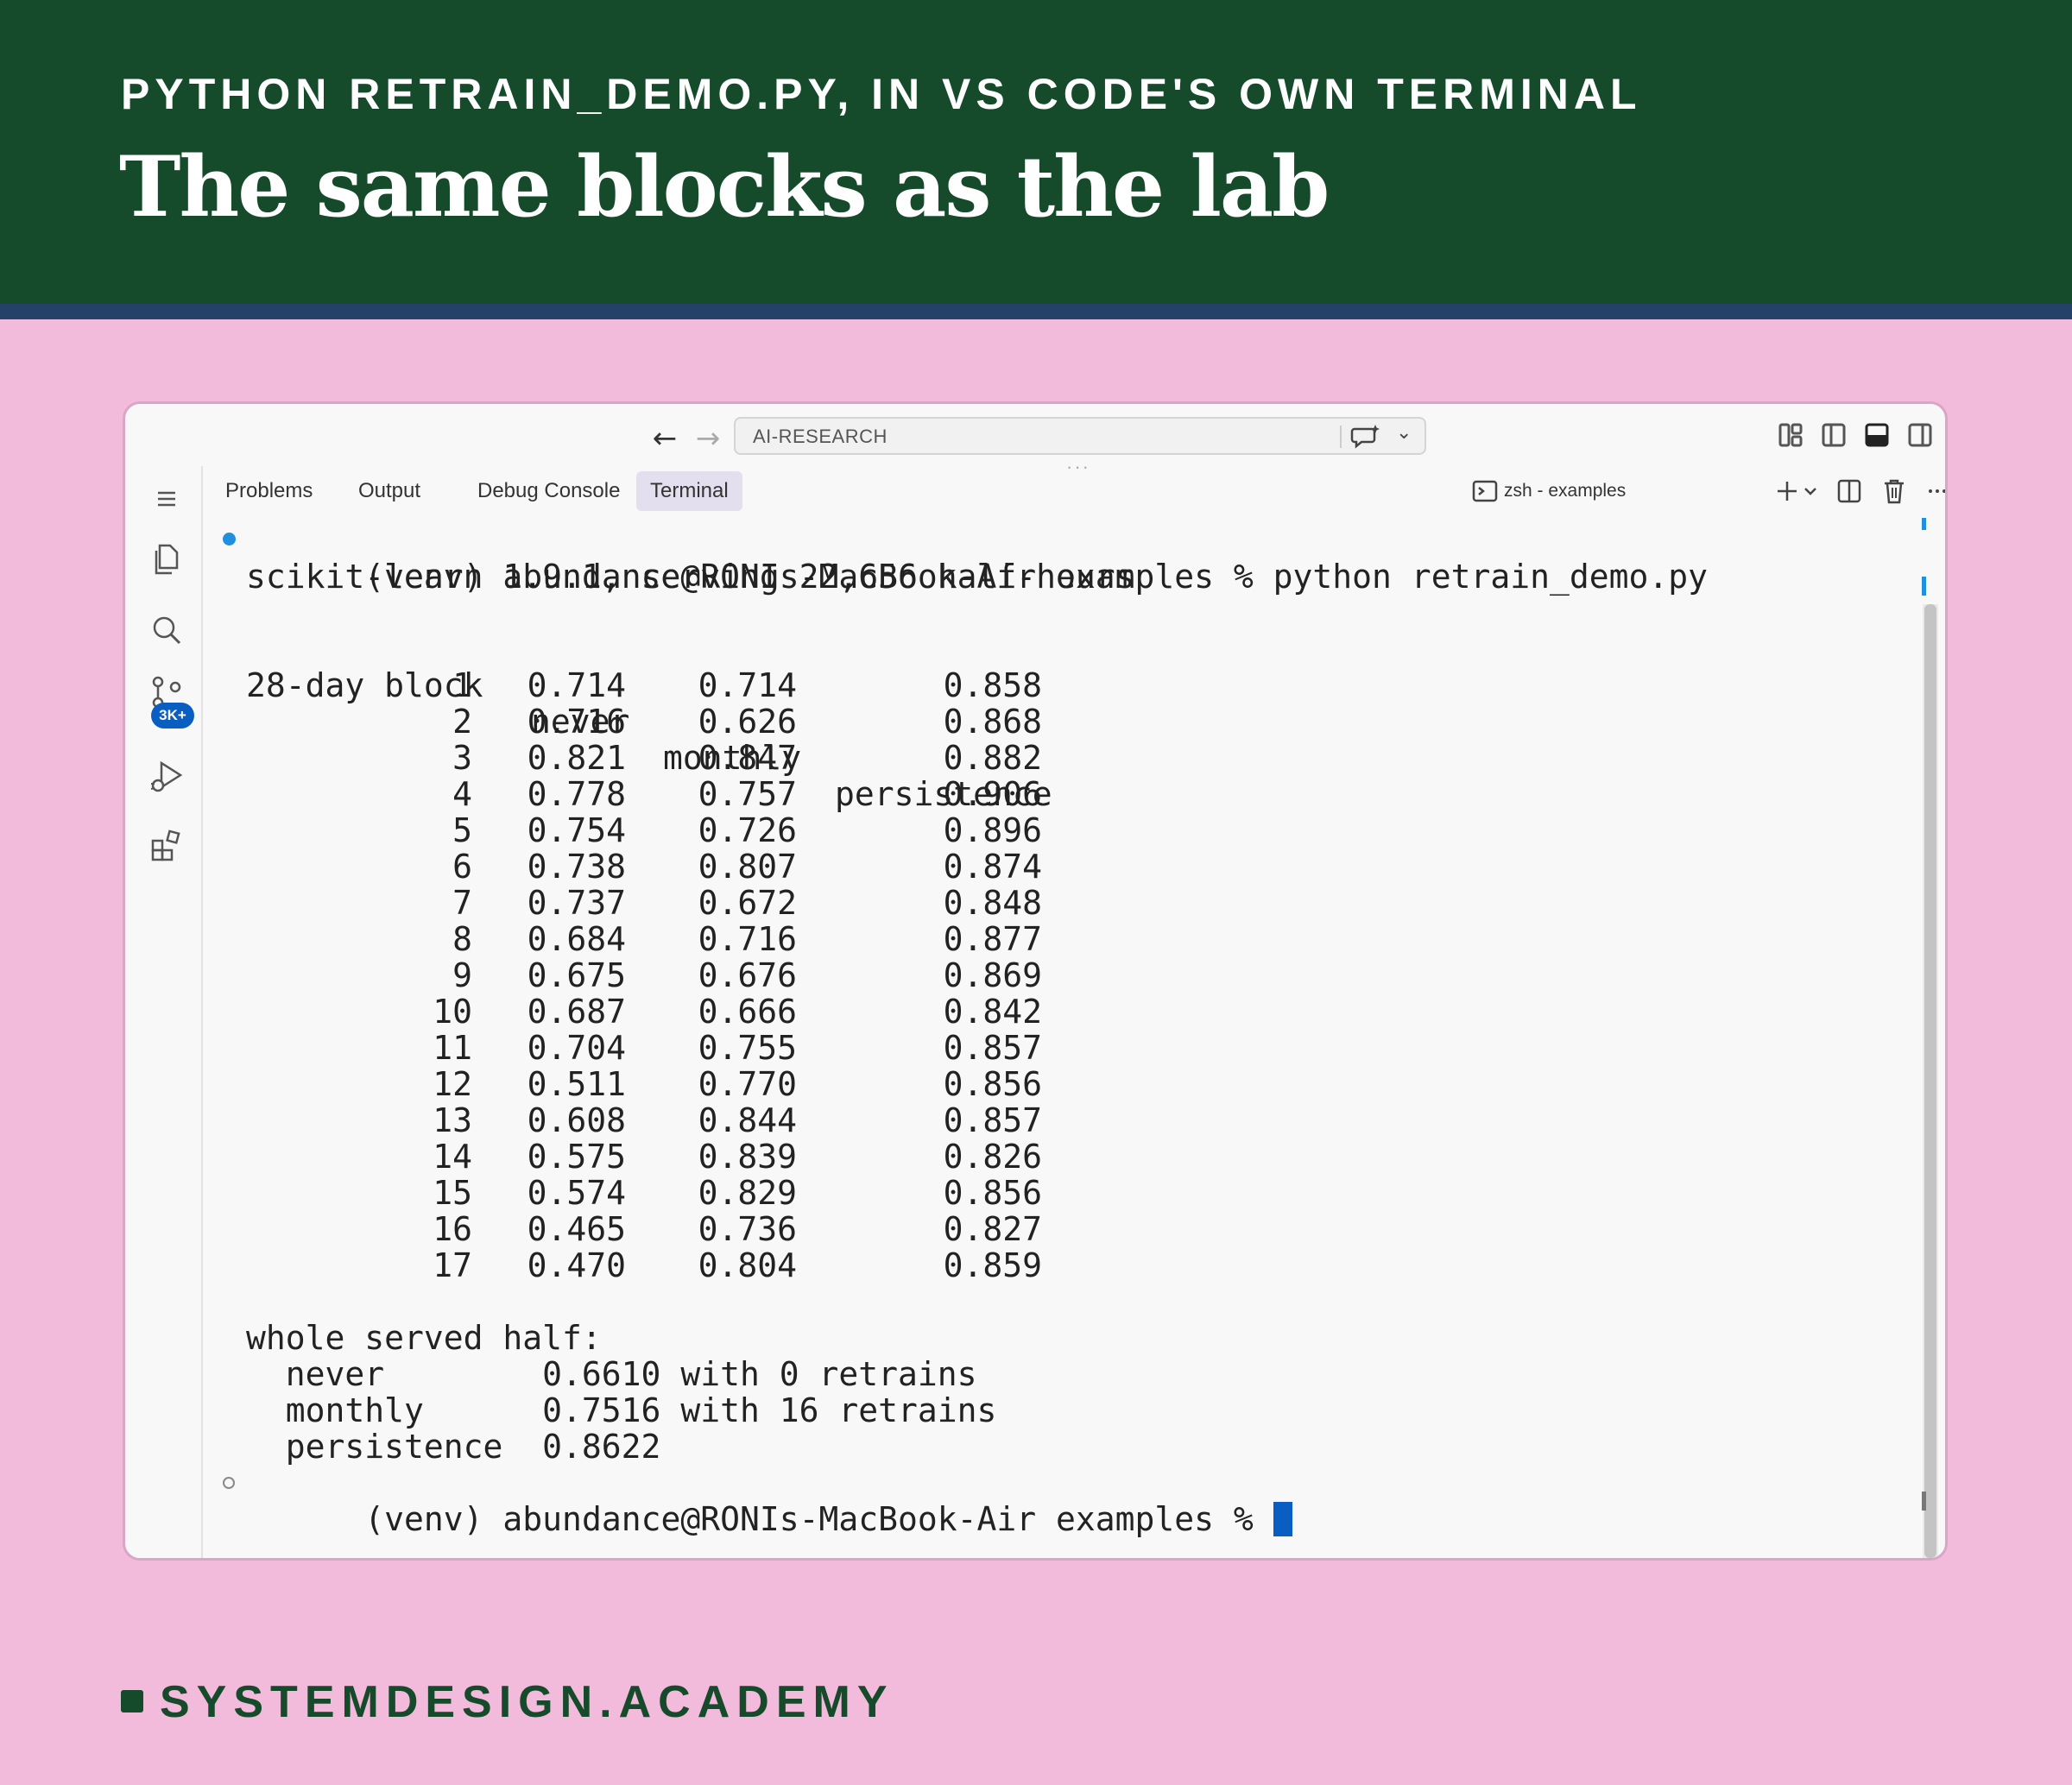  Describe the element at coordinates (992, 1120) in the screenshot. I see `cell-persistence: 0.857` at that location.